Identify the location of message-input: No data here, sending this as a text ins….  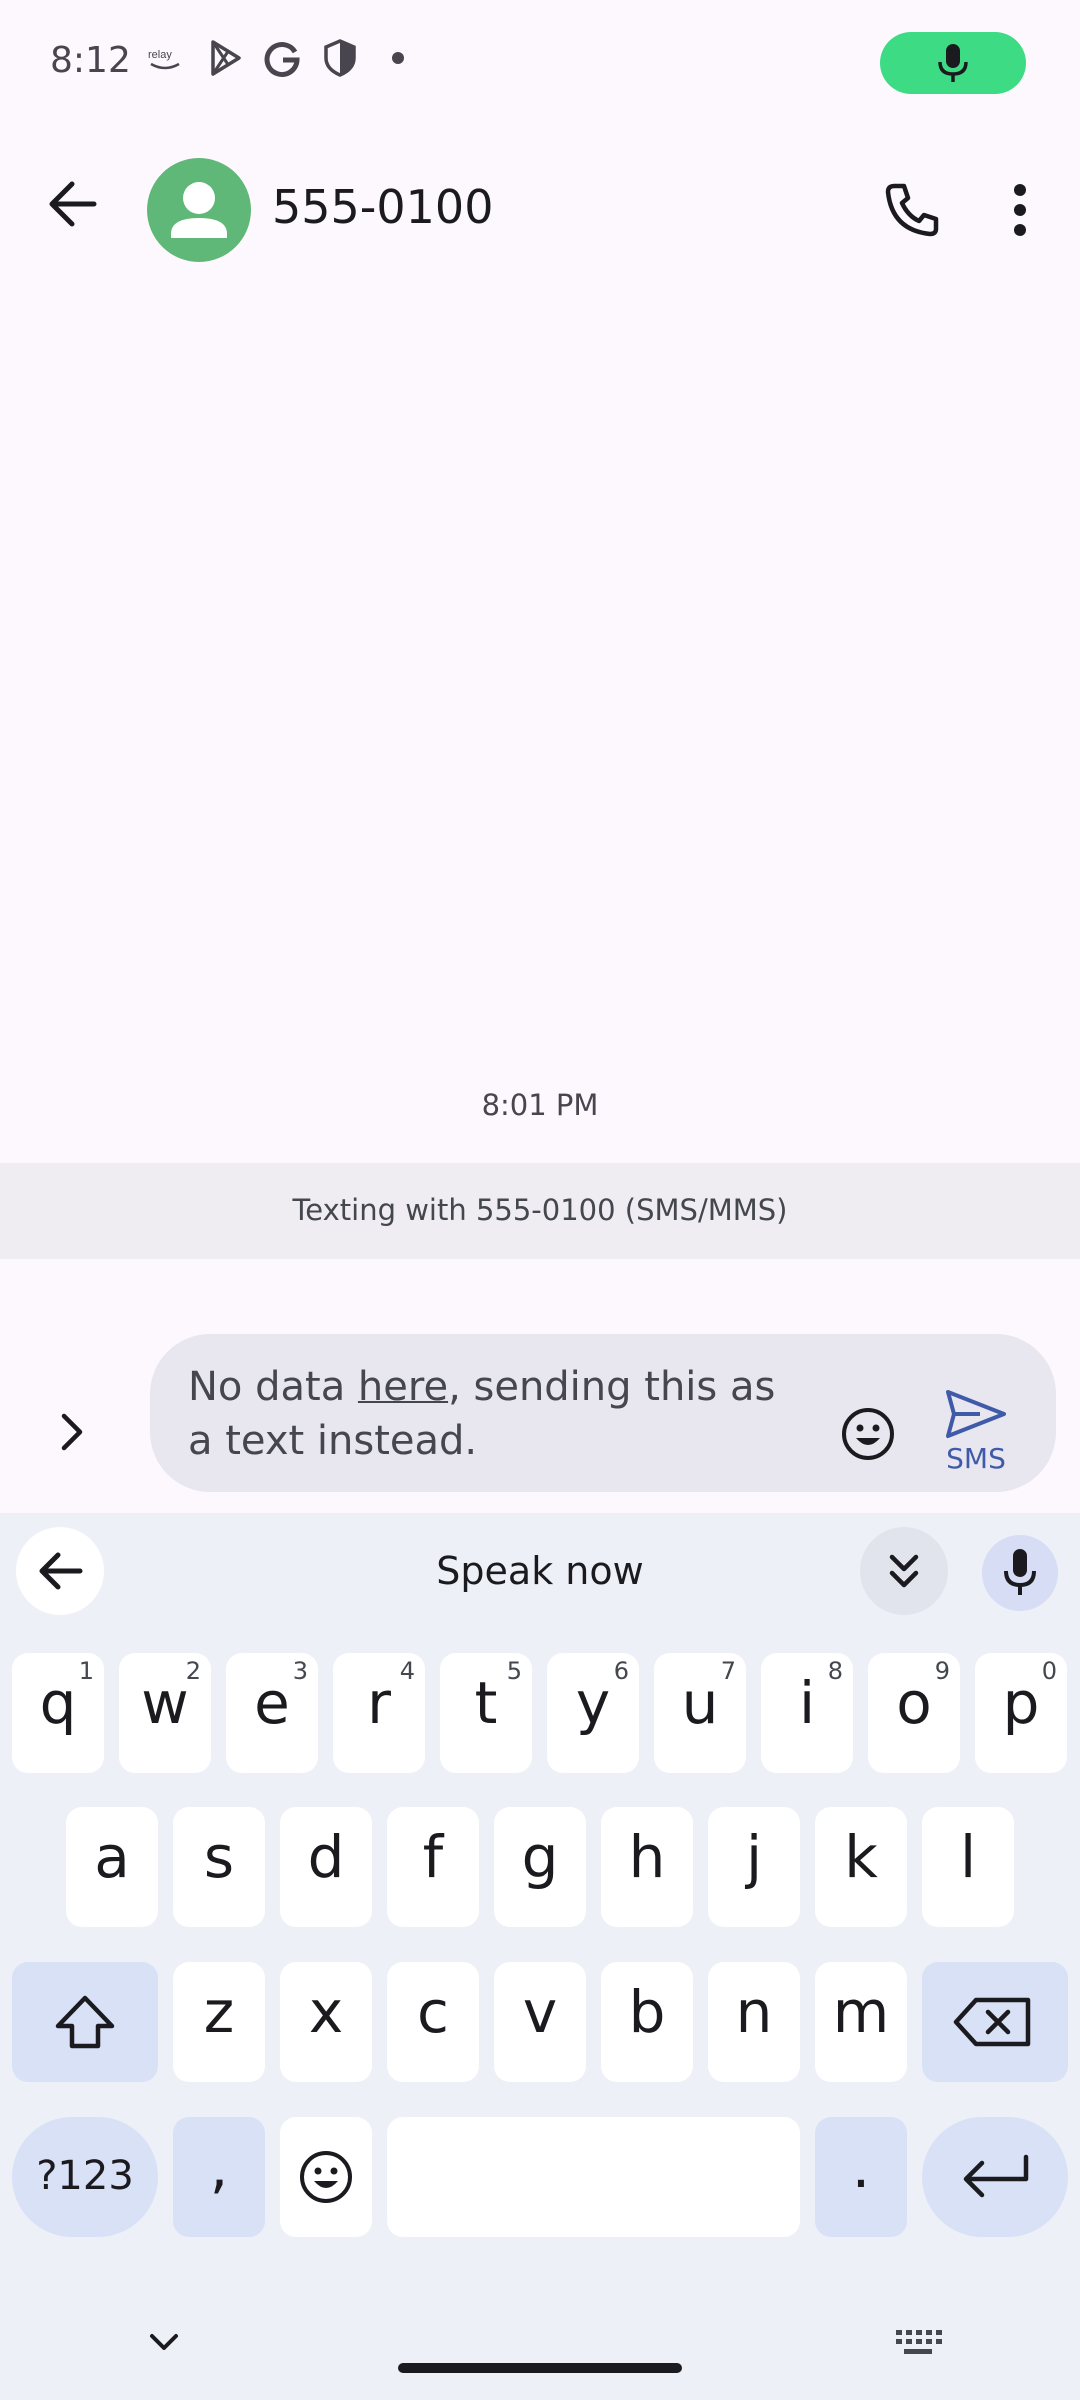
(603, 1413).